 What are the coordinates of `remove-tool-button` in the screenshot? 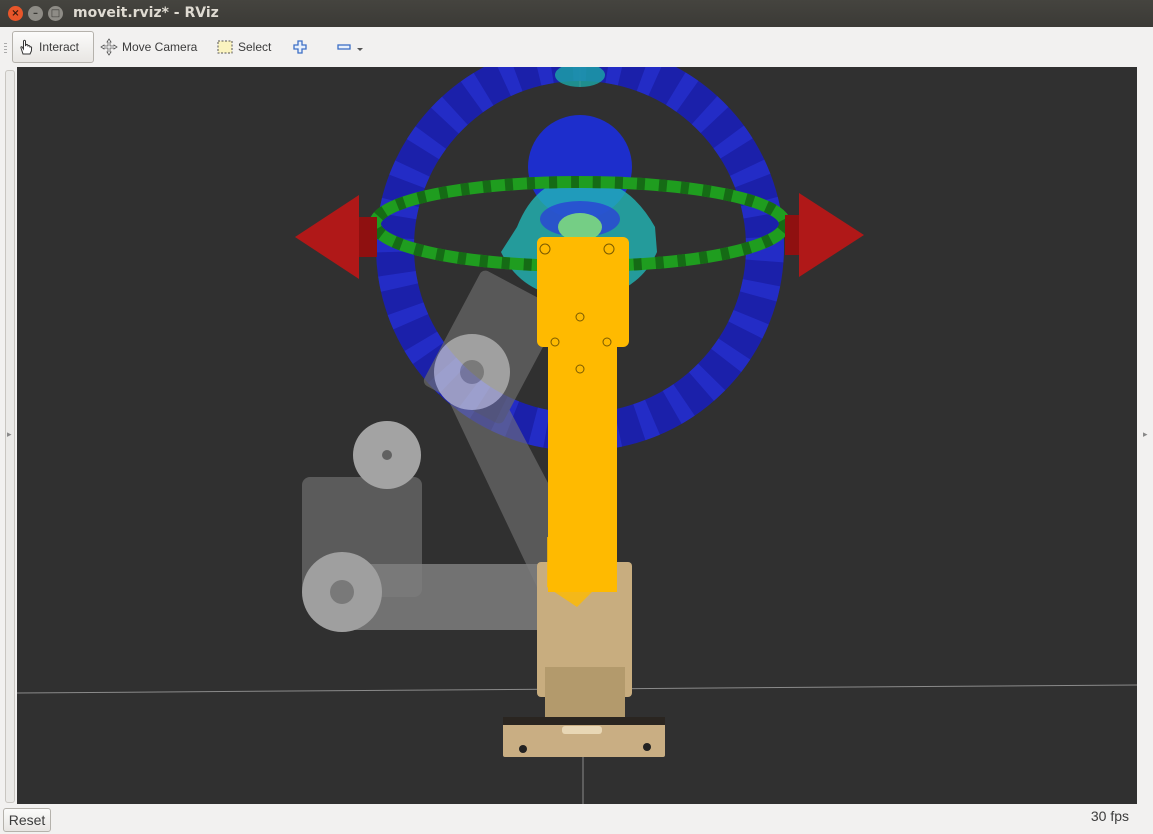 It's located at (350, 47).